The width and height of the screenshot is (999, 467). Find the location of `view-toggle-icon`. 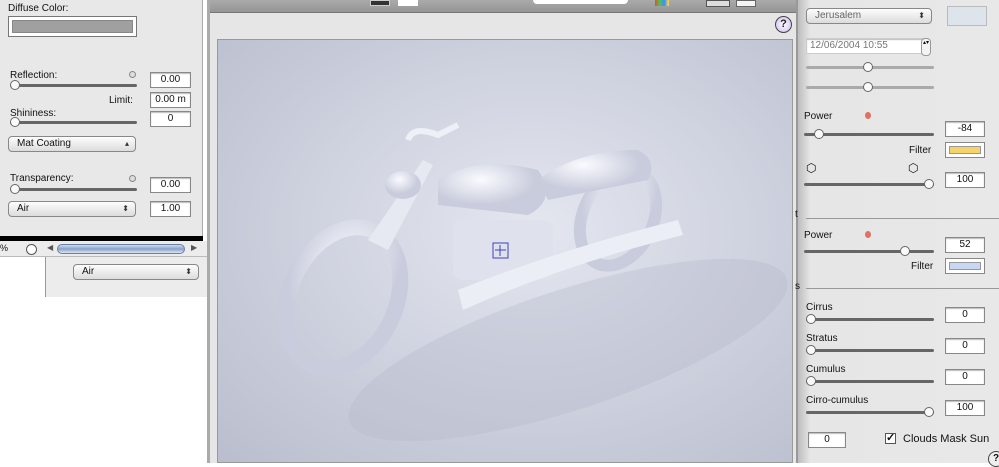

view-toggle-icon is located at coordinates (718, 3).